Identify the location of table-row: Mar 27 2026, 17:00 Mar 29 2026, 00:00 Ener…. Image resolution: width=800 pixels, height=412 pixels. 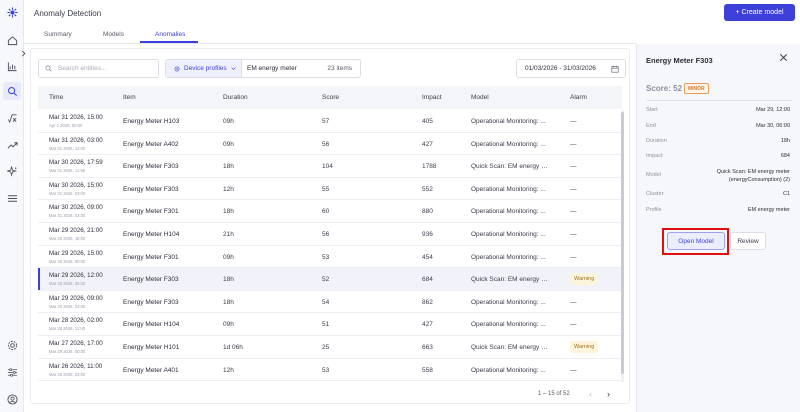
(330, 347).